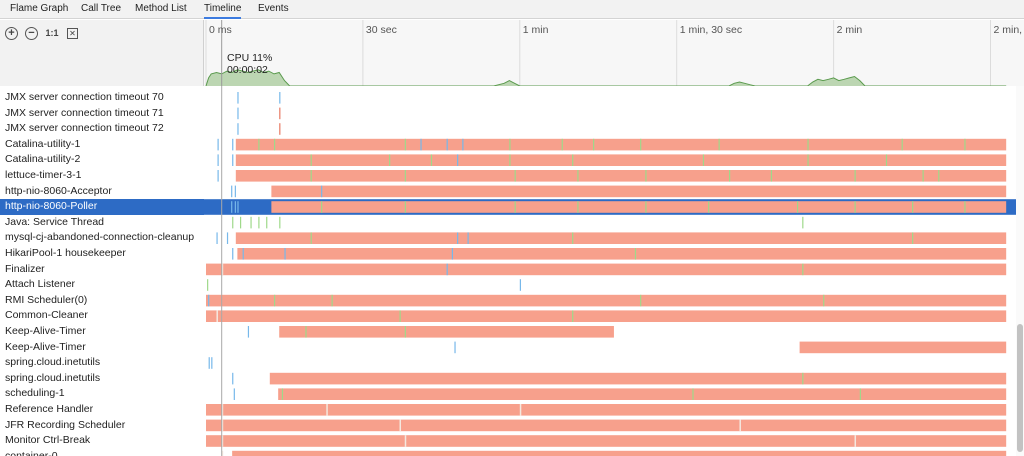 The image size is (1024, 456). Describe the element at coordinates (381, 30) in the screenshot. I see `tick-label: 30 sec` at that location.